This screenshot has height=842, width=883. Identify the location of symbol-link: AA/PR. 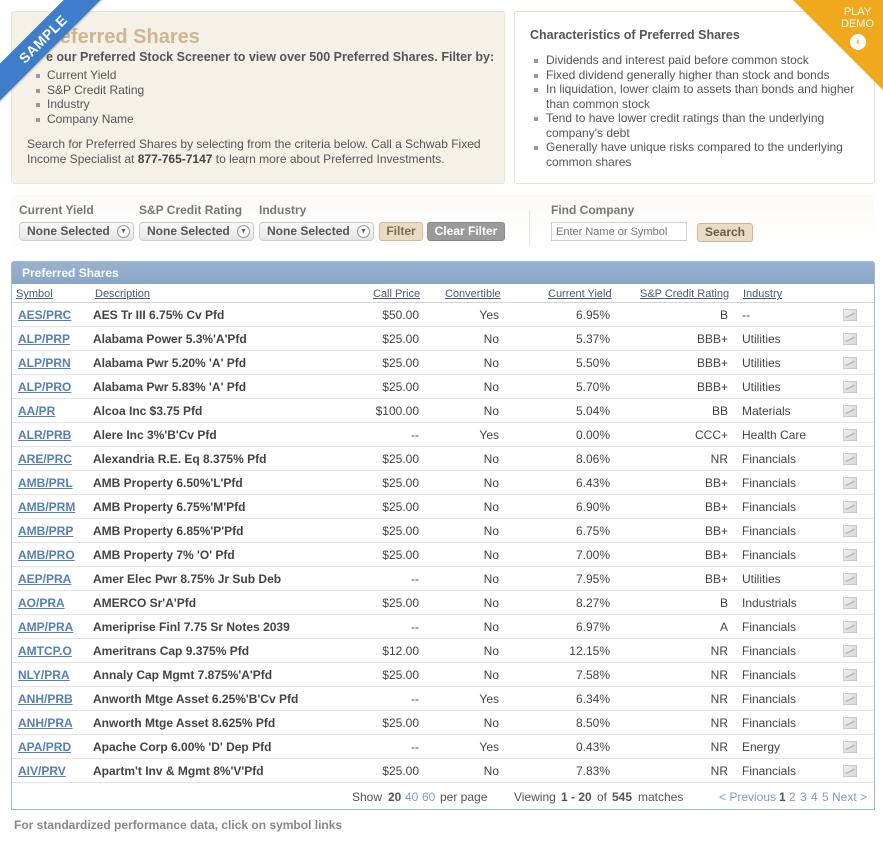
(36, 411).